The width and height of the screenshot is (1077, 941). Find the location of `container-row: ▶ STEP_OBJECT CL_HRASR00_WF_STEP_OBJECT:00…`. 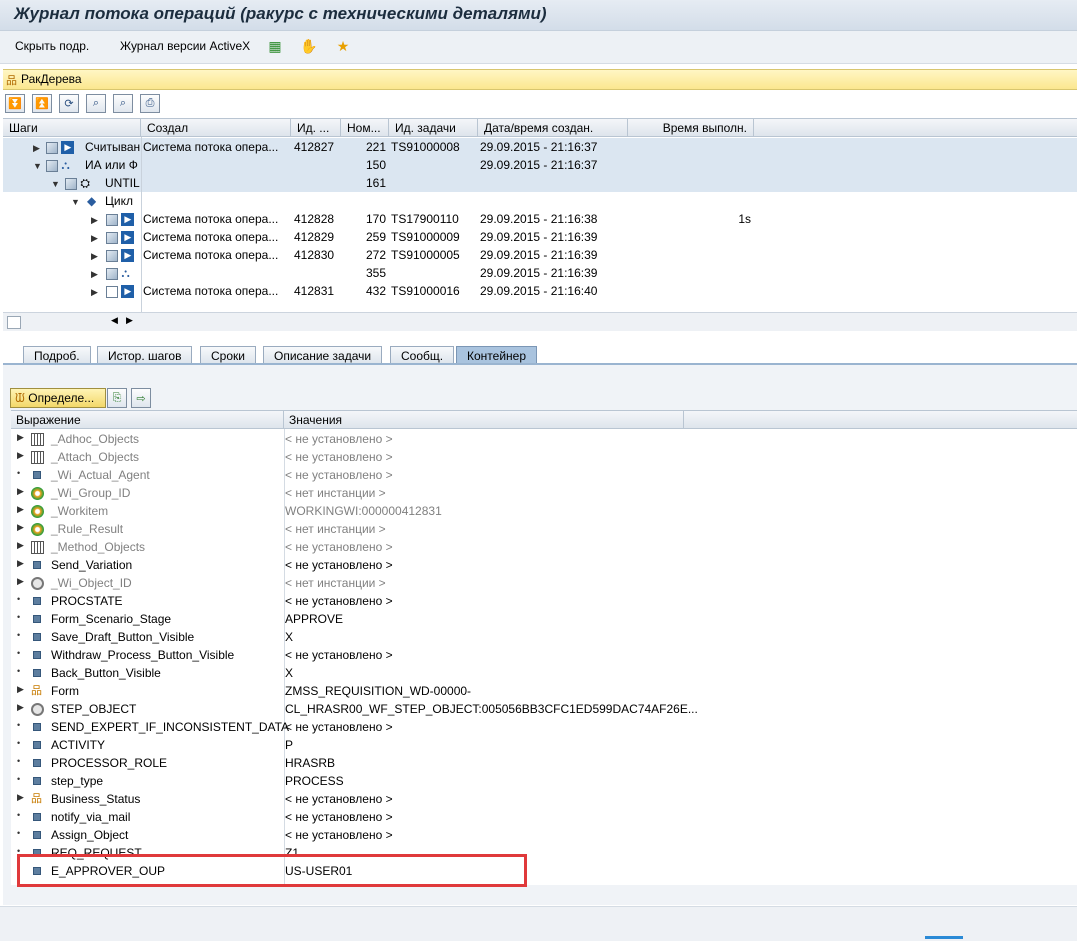

container-row: ▶ STEP_OBJECT CL_HRASR00_WF_STEP_OBJECT:00… is located at coordinates (544, 709).